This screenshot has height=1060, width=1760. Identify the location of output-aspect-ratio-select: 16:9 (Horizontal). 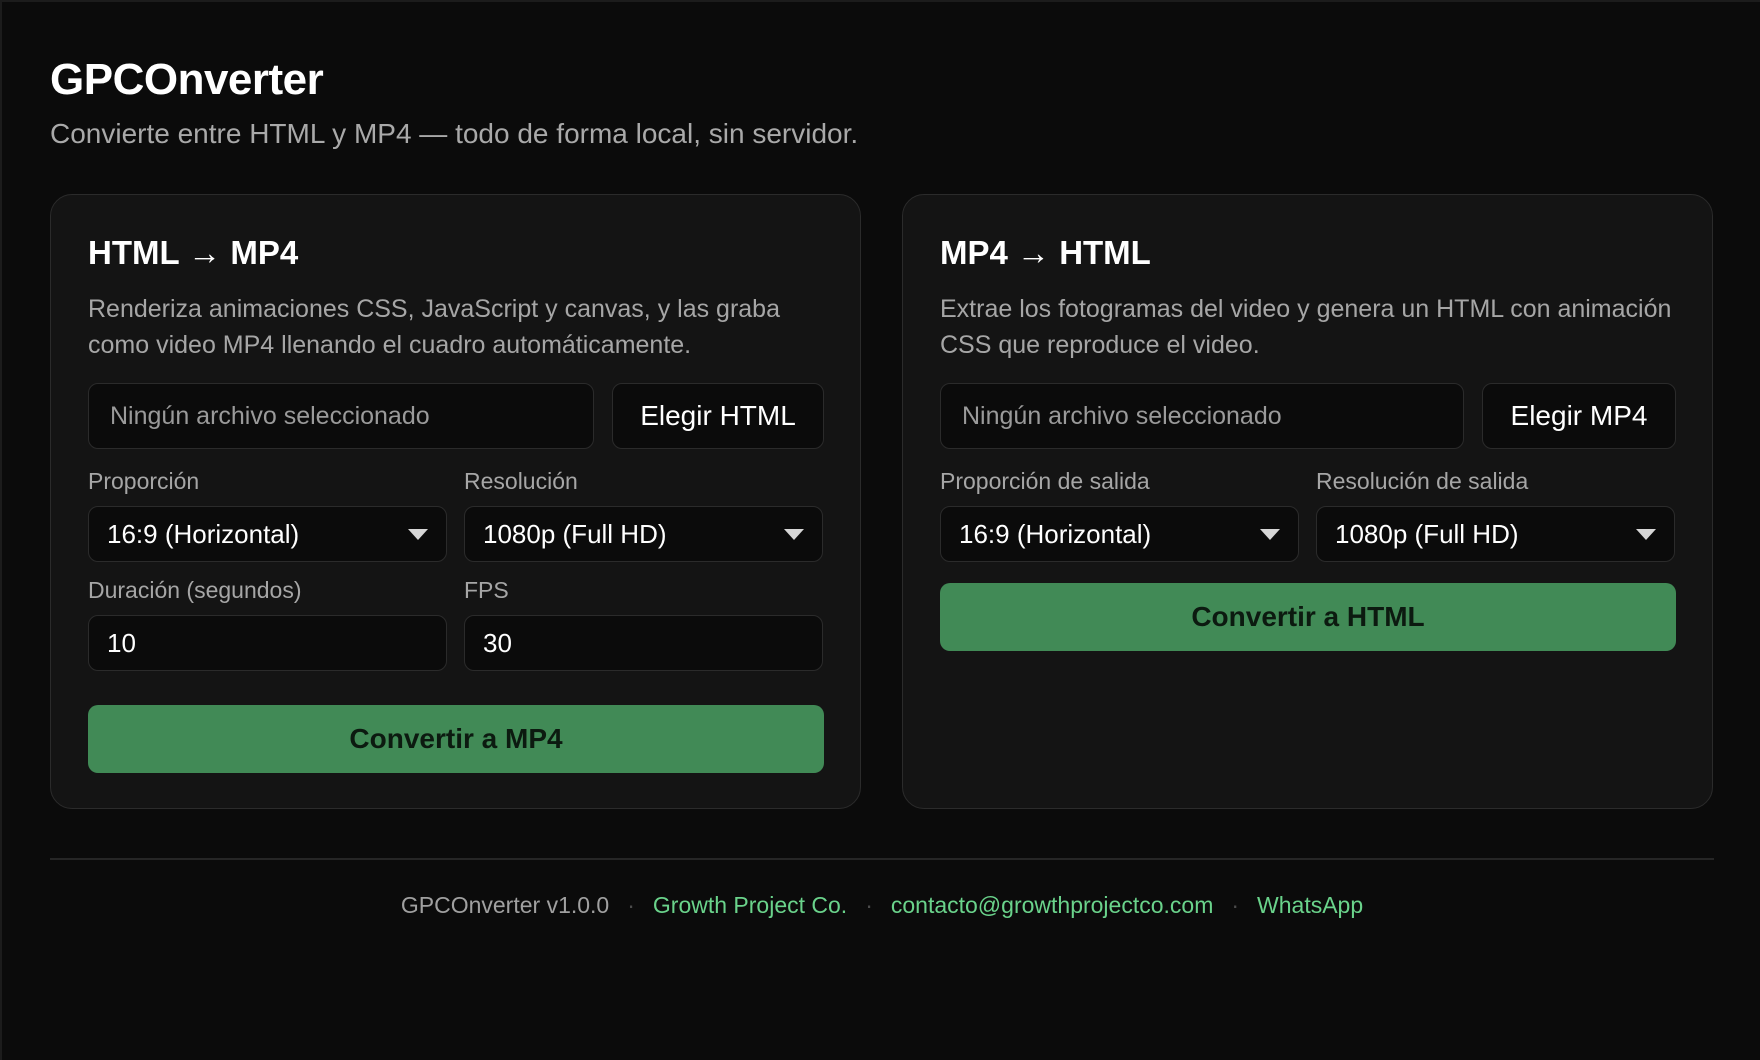
(1119, 534).